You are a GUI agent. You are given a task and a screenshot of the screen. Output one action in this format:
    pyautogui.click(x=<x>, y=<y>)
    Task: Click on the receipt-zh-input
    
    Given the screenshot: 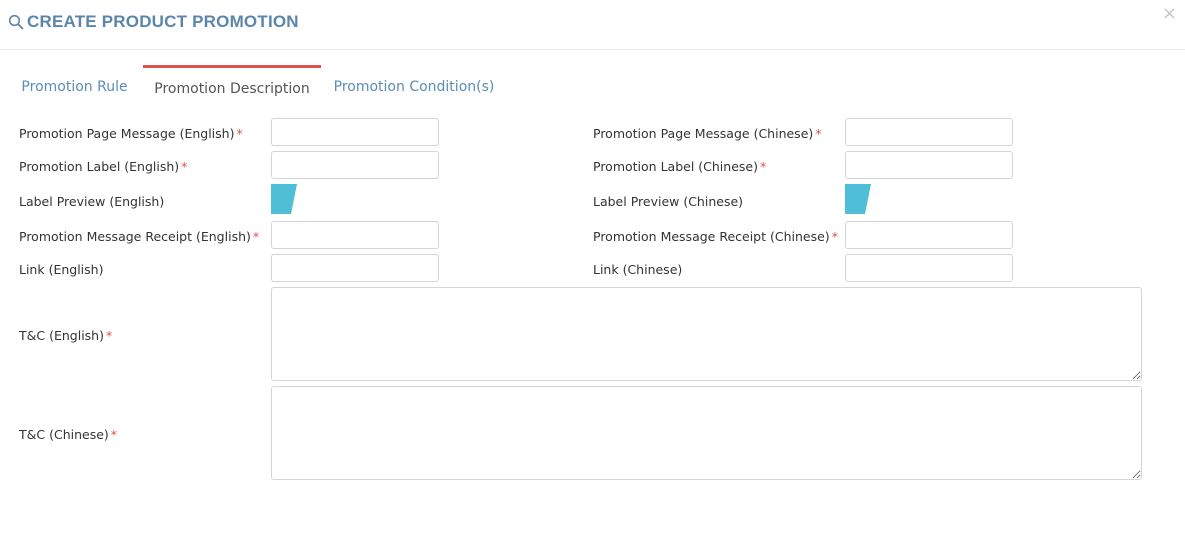 What is the action you would take?
    pyautogui.click(x=929, y=235)
    